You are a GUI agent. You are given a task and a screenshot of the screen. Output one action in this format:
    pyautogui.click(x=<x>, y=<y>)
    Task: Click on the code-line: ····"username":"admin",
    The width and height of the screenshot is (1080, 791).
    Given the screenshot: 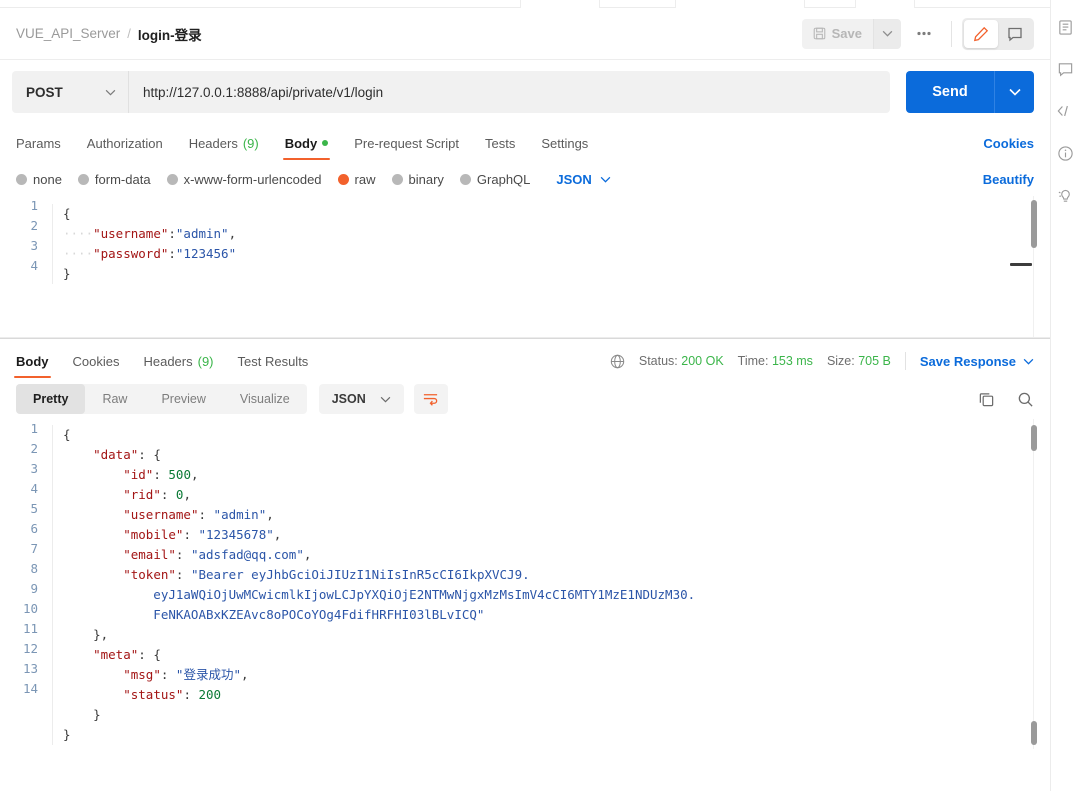 What is the action you would take?
    pyautogui.click(x=556, y=234)
    